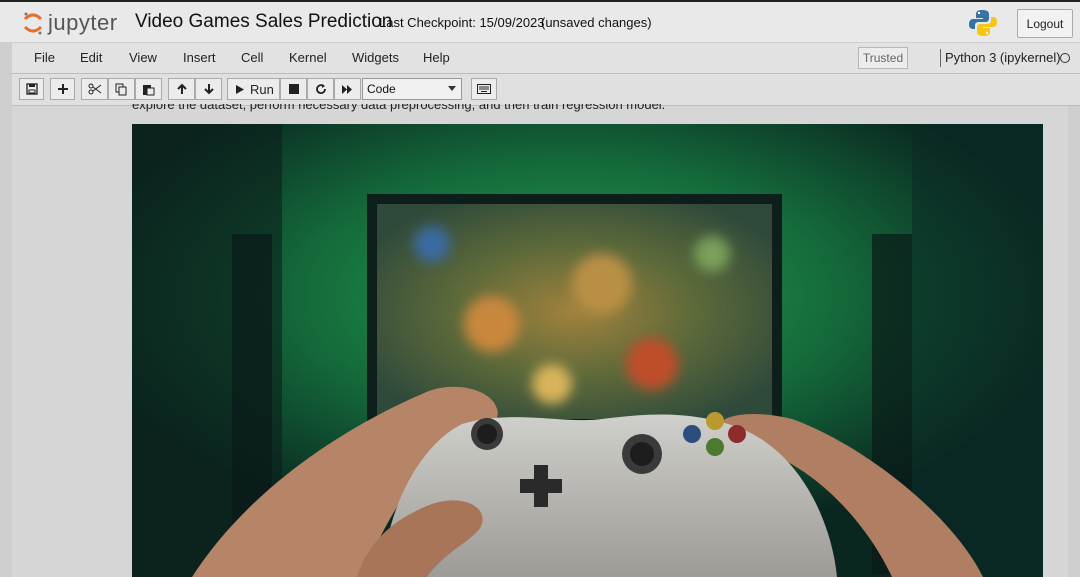 This screenshot has width=1080, height=577. I want to click on plus-icon, so click(62, 89).